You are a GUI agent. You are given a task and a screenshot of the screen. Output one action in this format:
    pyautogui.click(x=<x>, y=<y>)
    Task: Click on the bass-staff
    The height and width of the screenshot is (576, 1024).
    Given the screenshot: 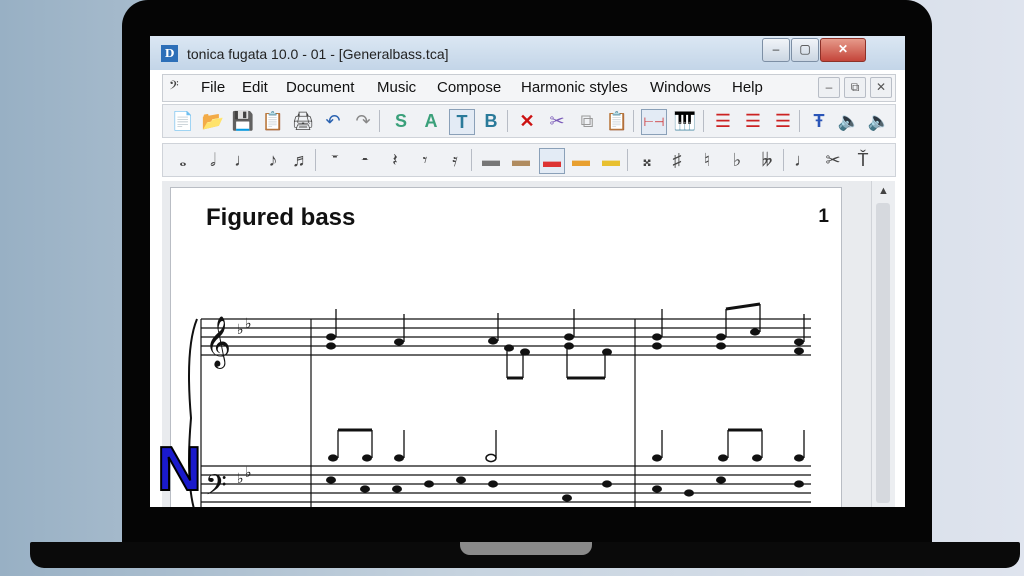 What is the action you would take?
    pyautogui.click(x=506, y=484)
    